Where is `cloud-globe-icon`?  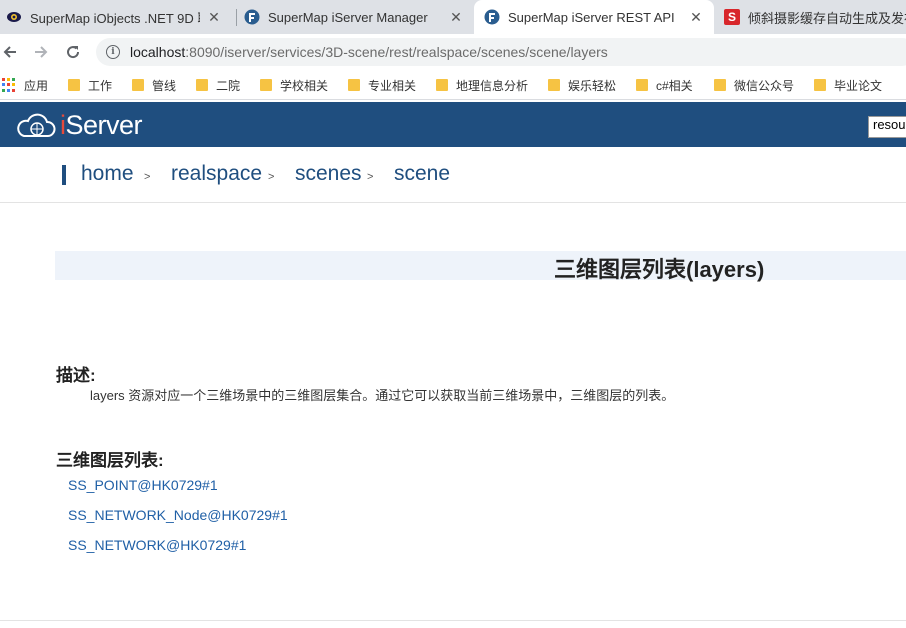 cloud-globe-icon is located at coordinates (36, 125).